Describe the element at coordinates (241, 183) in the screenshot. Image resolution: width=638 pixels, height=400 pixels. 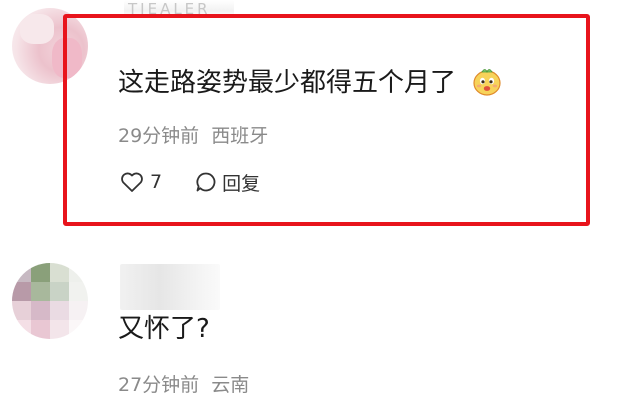
I see `reply-label: 回复` at that location.